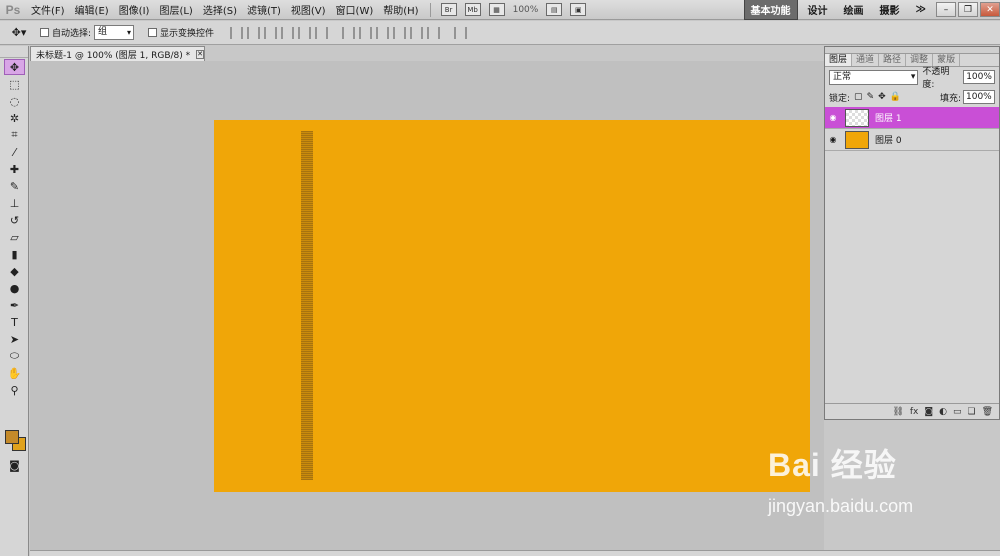 The height and width of the screenshot is (556, 1000). I want to click on adjustment-layer-icon: ◐, so click(943, 412).